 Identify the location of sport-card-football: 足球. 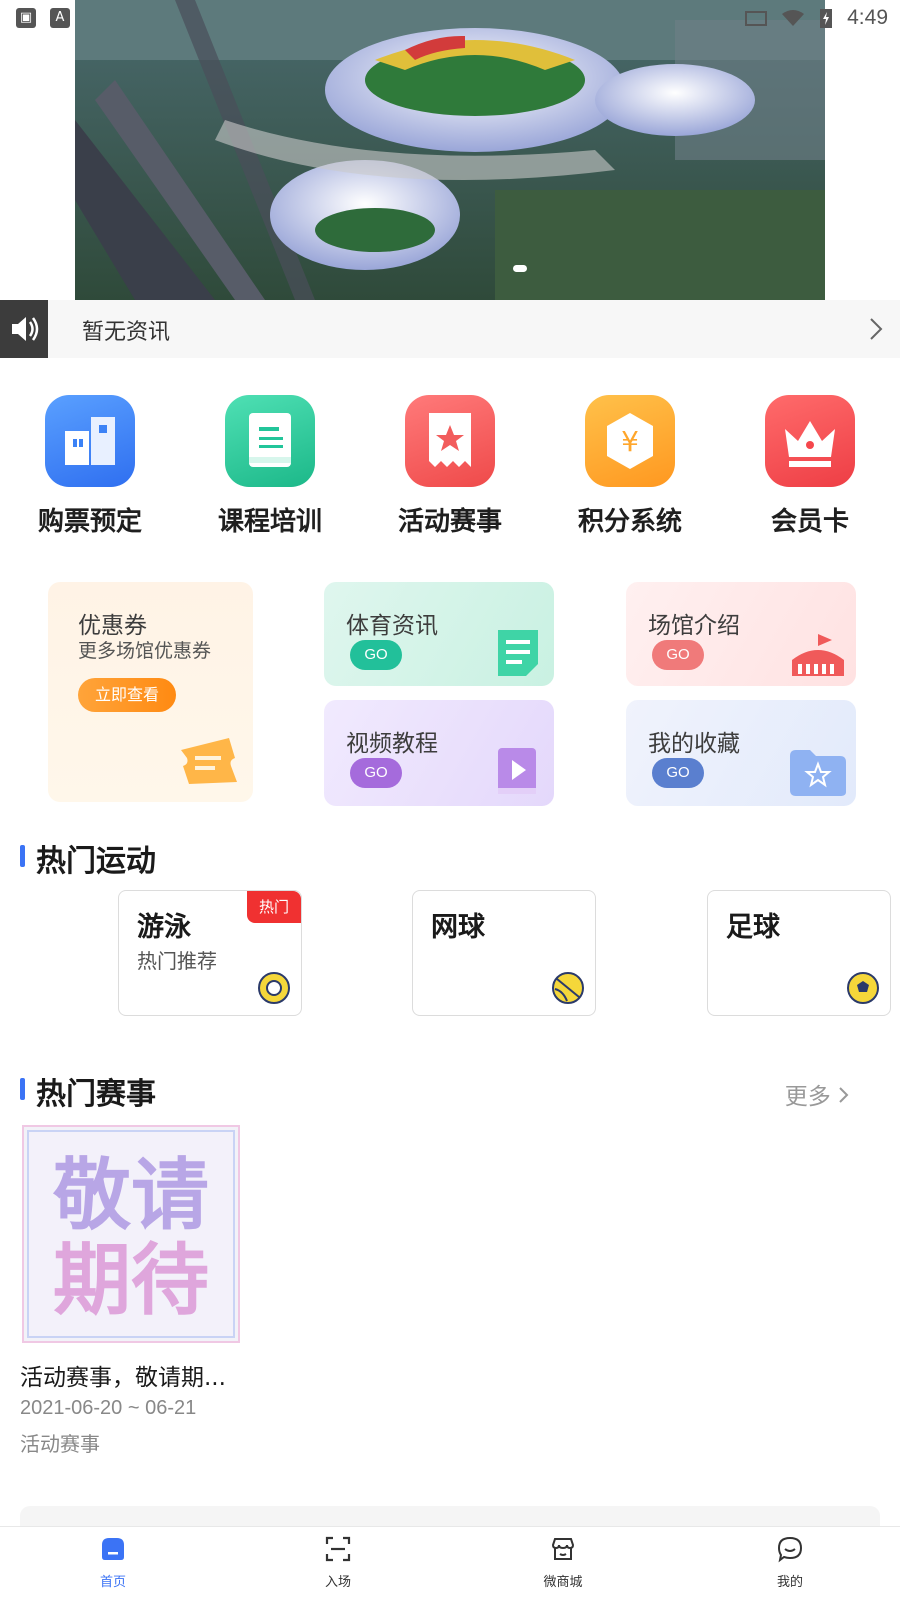
(799, 953).